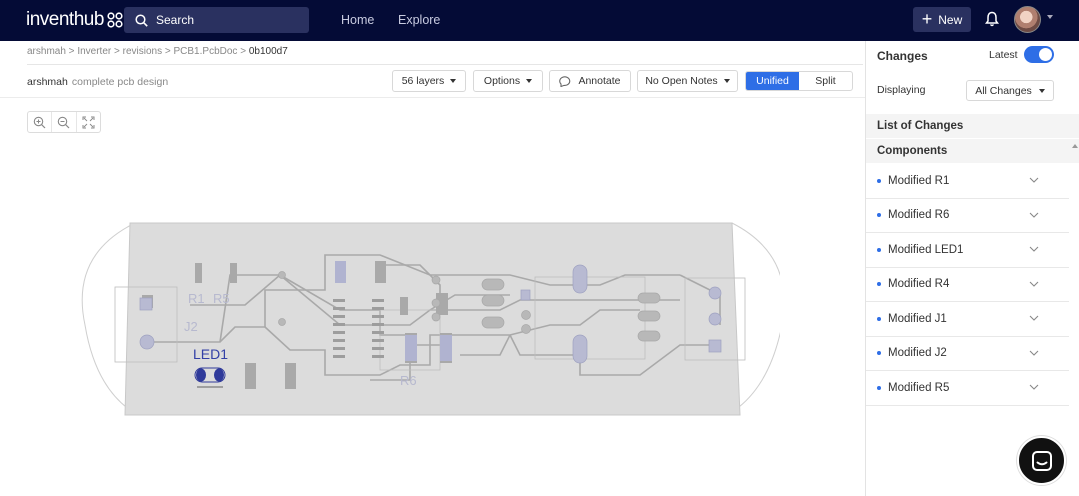  I want to click on change-item-r6: Modified R6, so click(967, 216).